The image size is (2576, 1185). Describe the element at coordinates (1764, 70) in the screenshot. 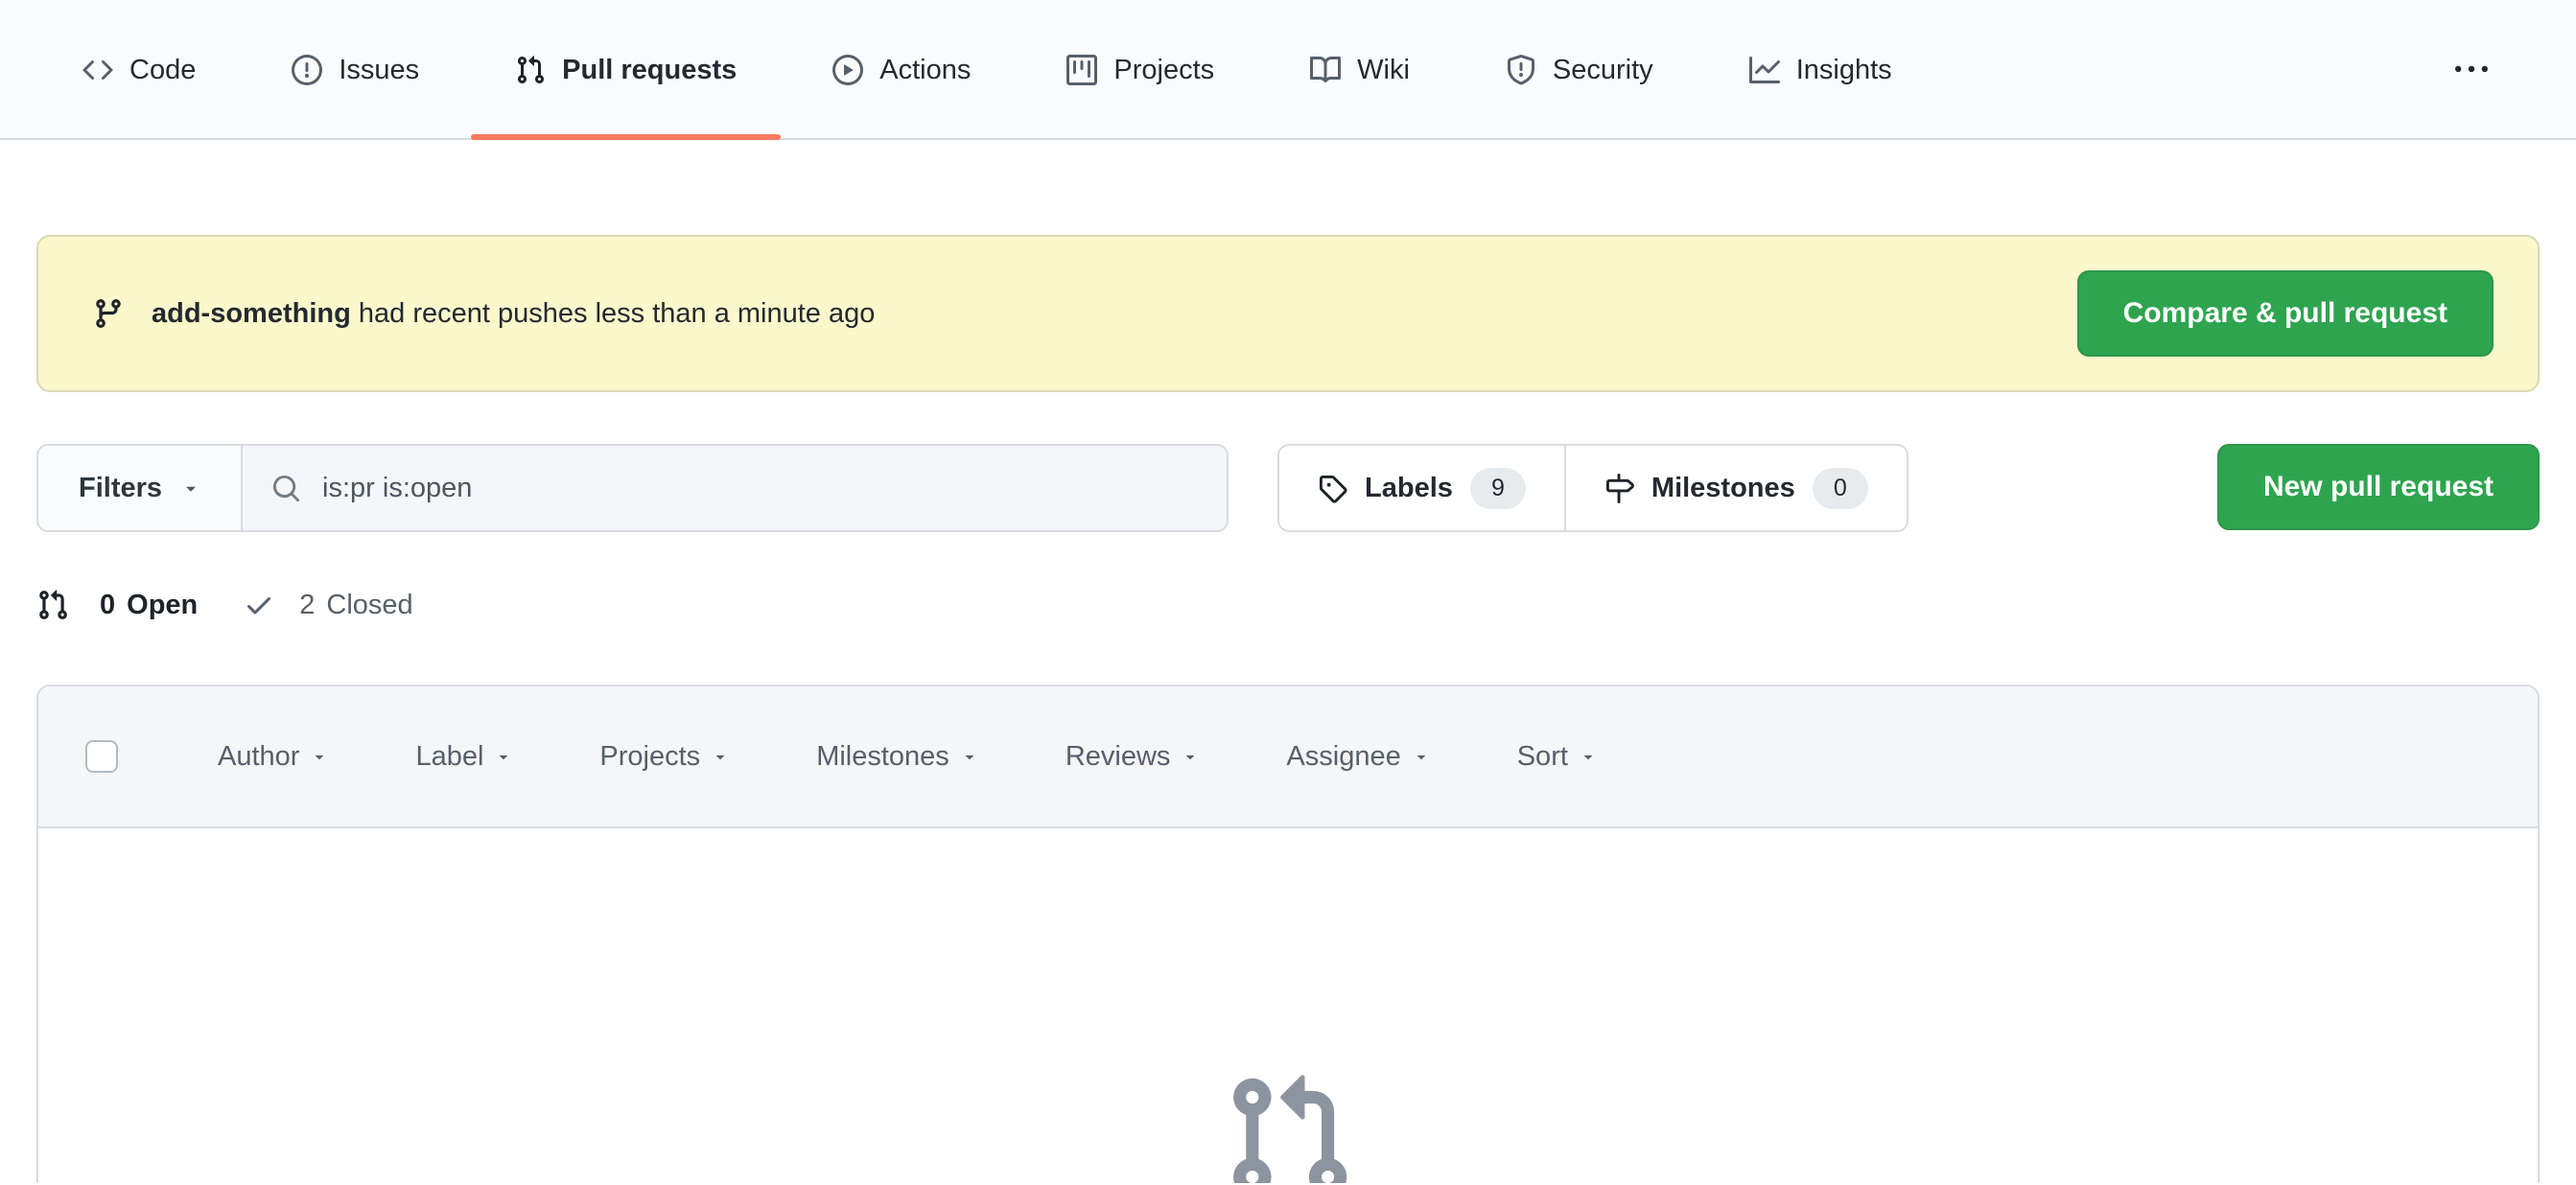

I see `graph-icon` at that location.